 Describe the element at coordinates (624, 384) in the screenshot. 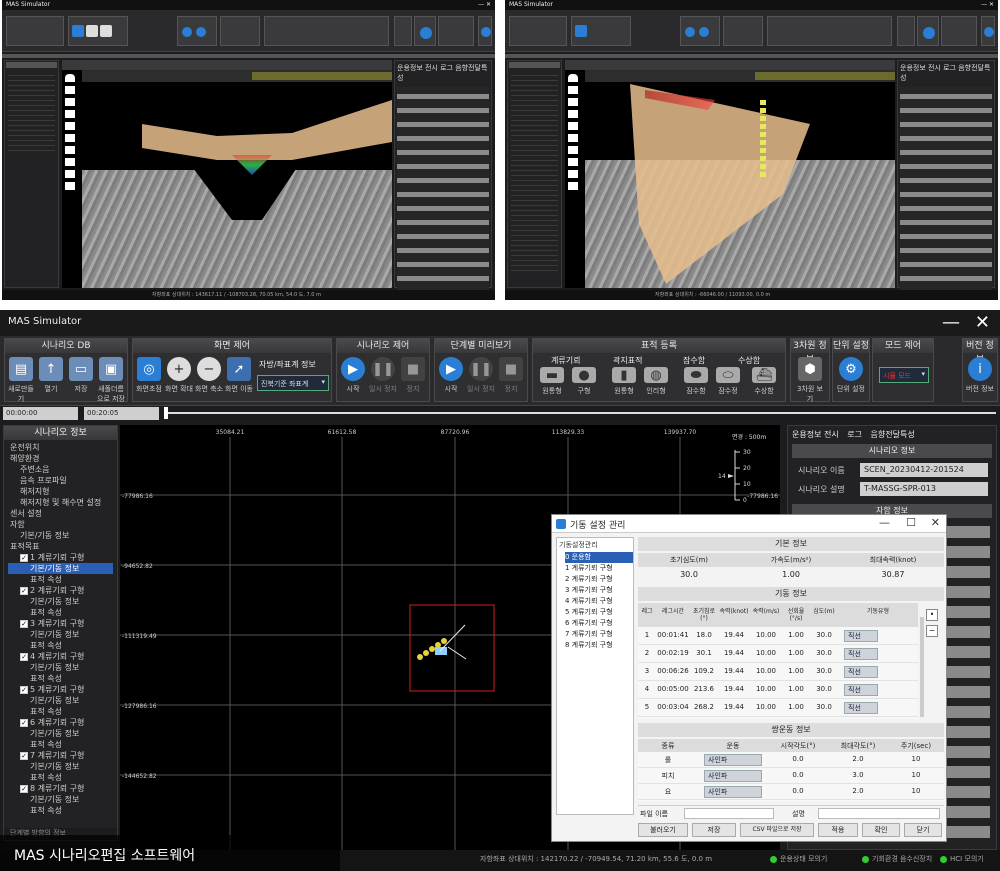

I see `cylinder-bottom-button: ▮ 원통형` at that location.